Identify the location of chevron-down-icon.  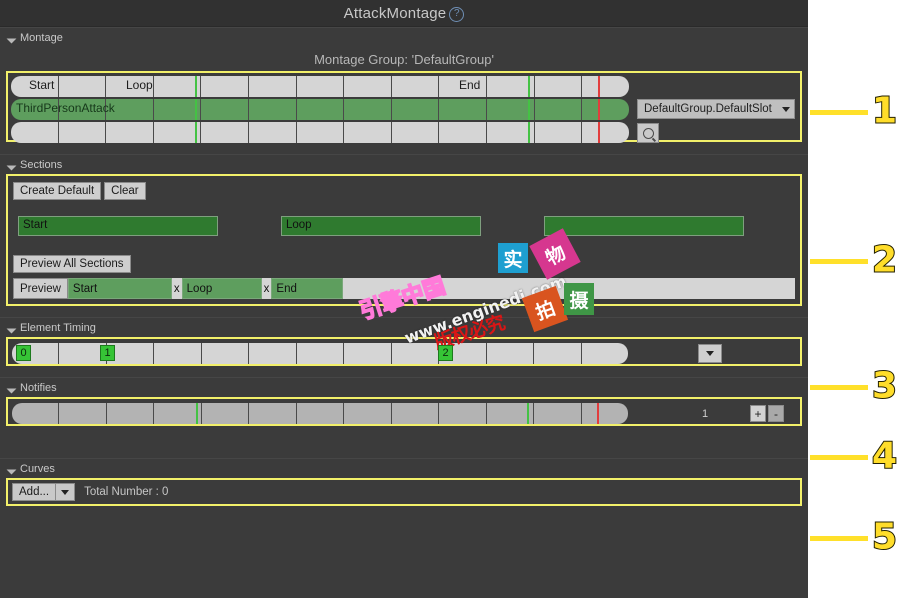
(65, 492).